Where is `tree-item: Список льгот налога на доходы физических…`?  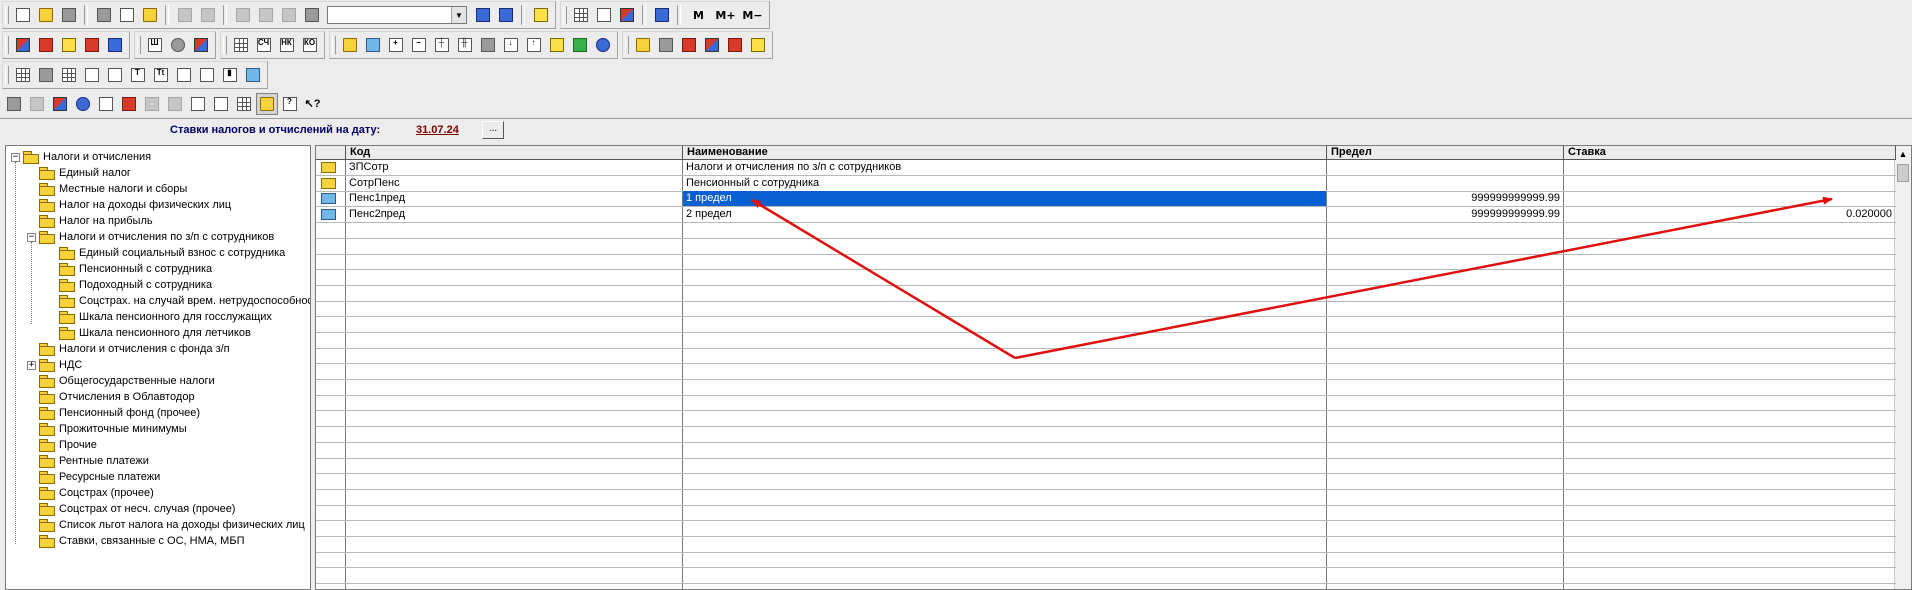
tree-item: Список льгот налога на доходы физических… is located at coordinates (166, 525).